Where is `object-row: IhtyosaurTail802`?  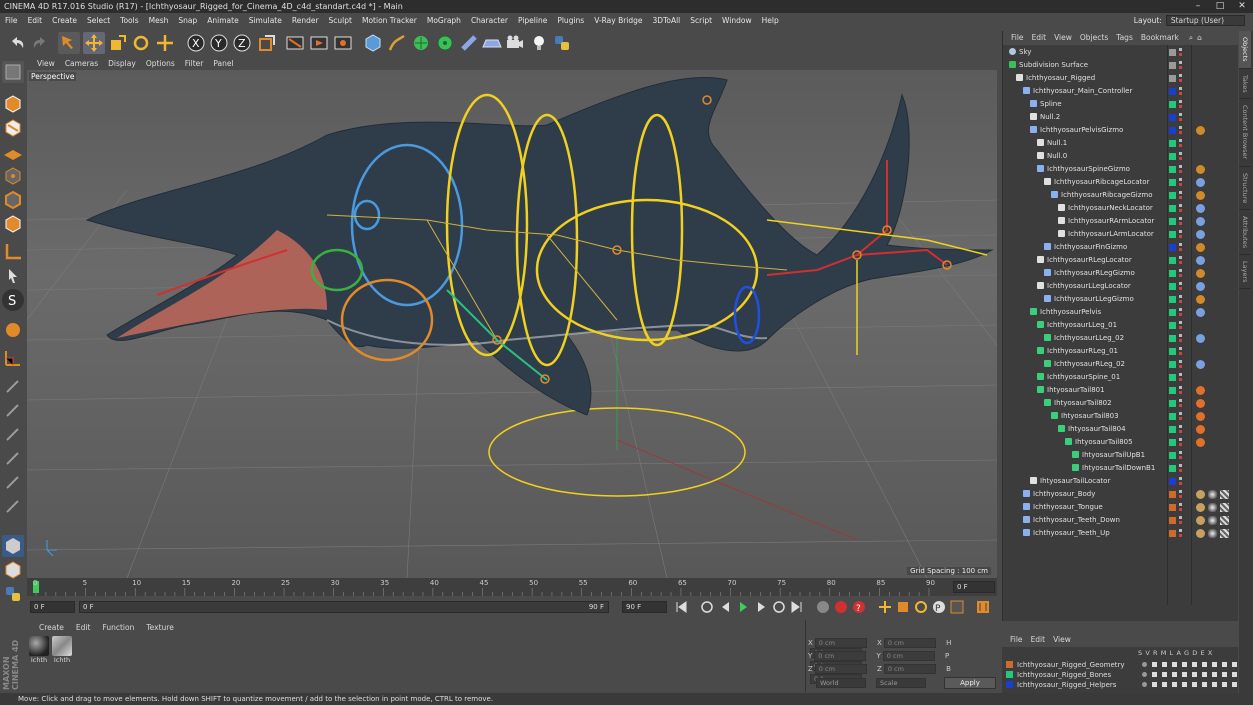 object-row: IhtyosaurTail802 is located at coordinates (1121, 403).